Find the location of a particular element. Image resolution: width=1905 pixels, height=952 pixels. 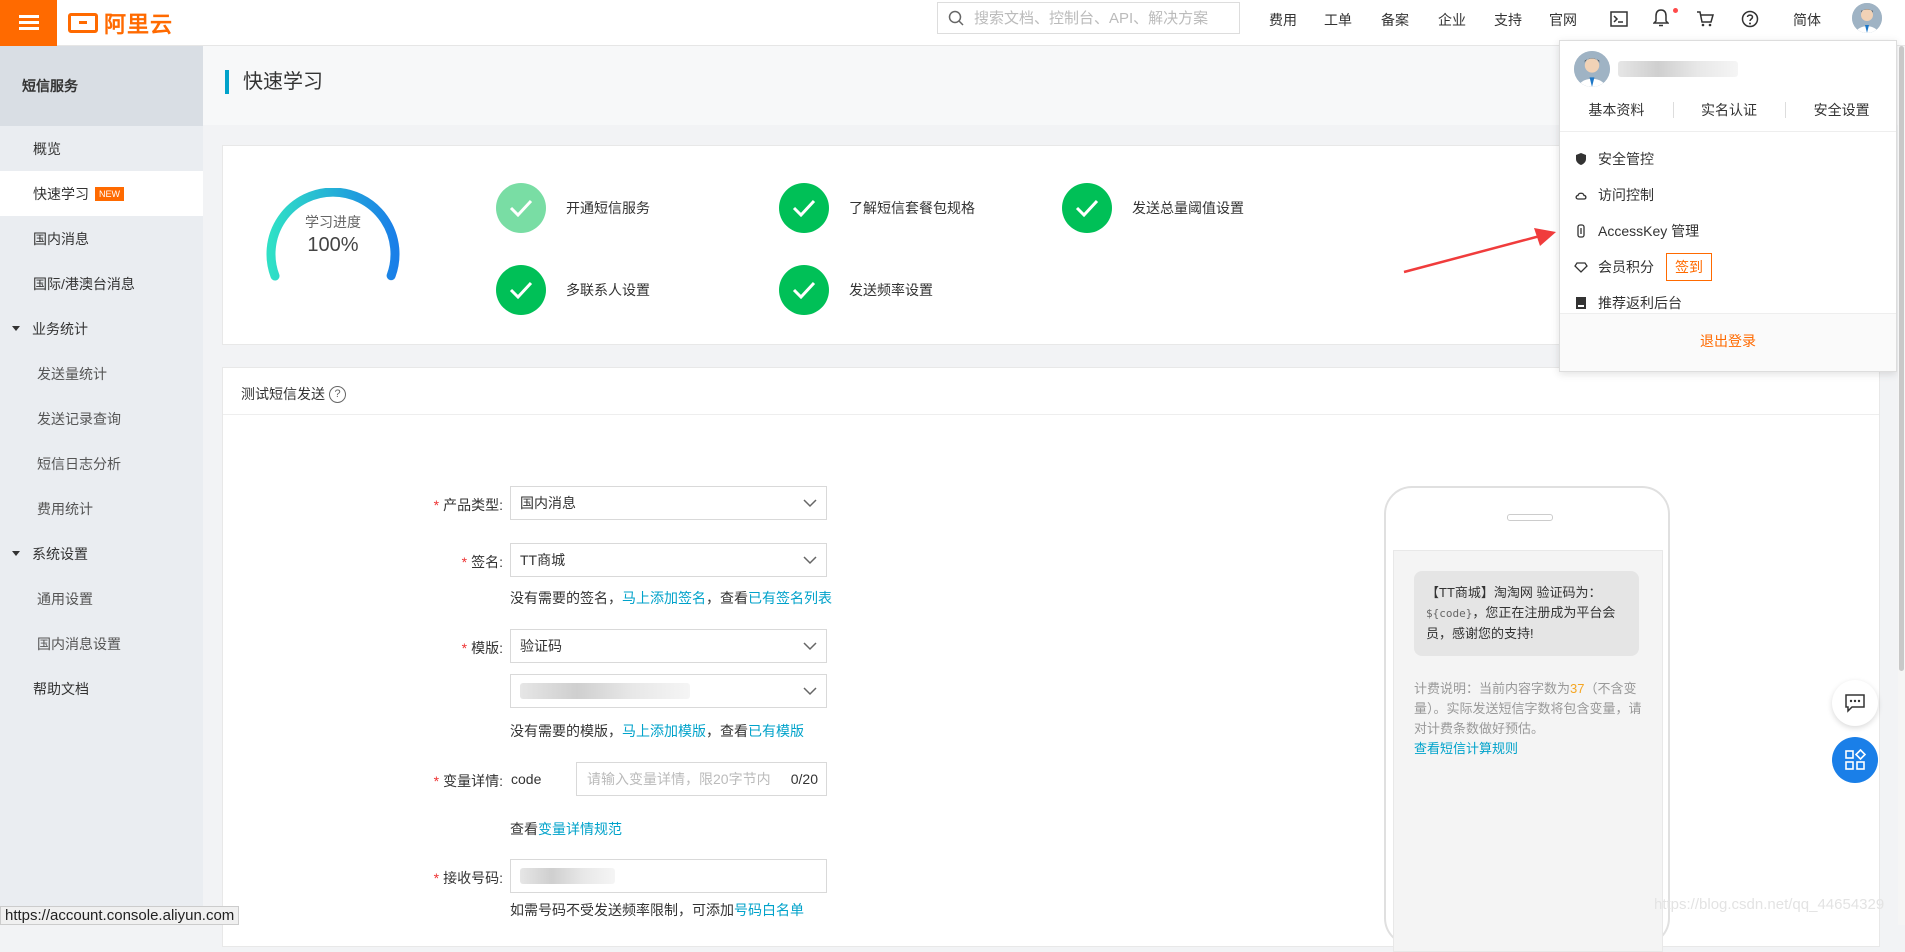

variable-input: 请输入变量详情，限20字节内 0/20 is located at coordinates (701, 779).